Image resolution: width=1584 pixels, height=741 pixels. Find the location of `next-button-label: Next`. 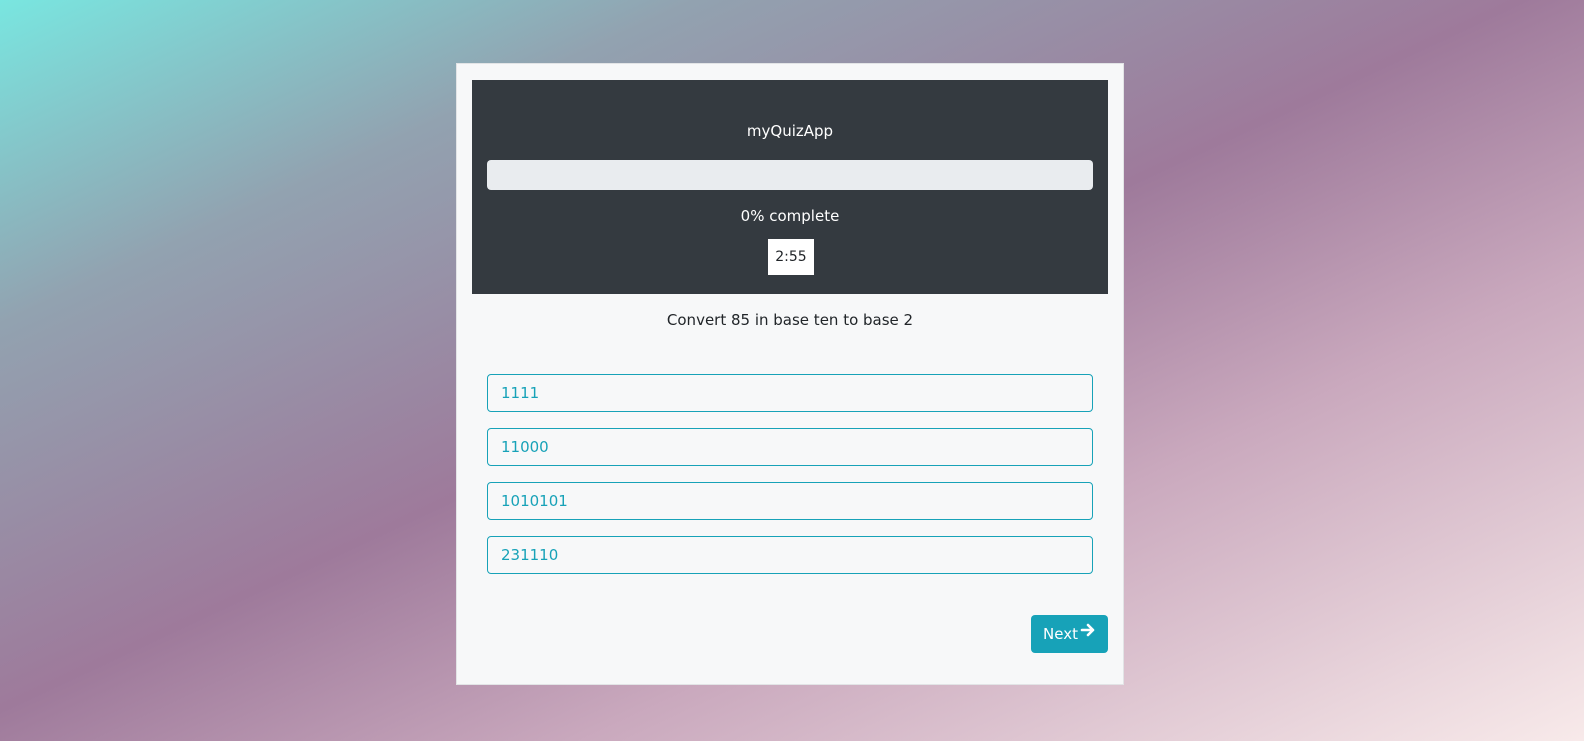

next-button-label: Next is located at coordinates (1060, 634).